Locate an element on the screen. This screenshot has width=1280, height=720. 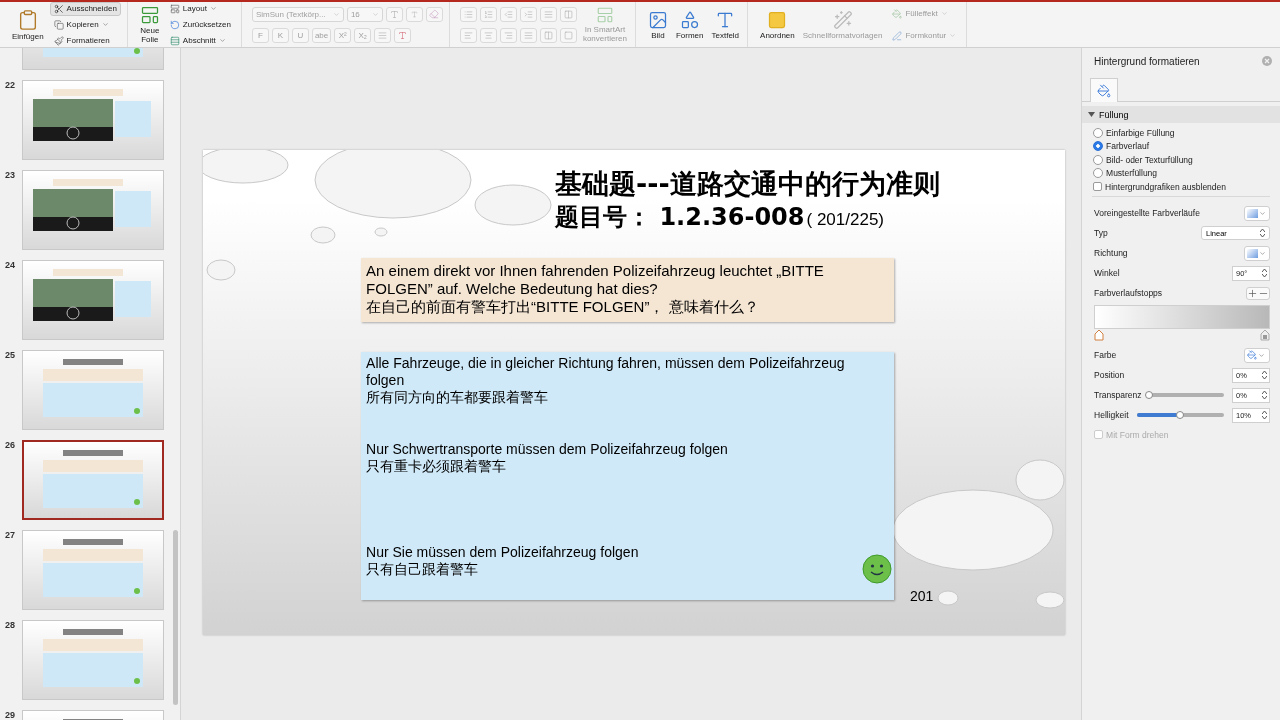
clear-format-button is located at coordinates (434, 14).